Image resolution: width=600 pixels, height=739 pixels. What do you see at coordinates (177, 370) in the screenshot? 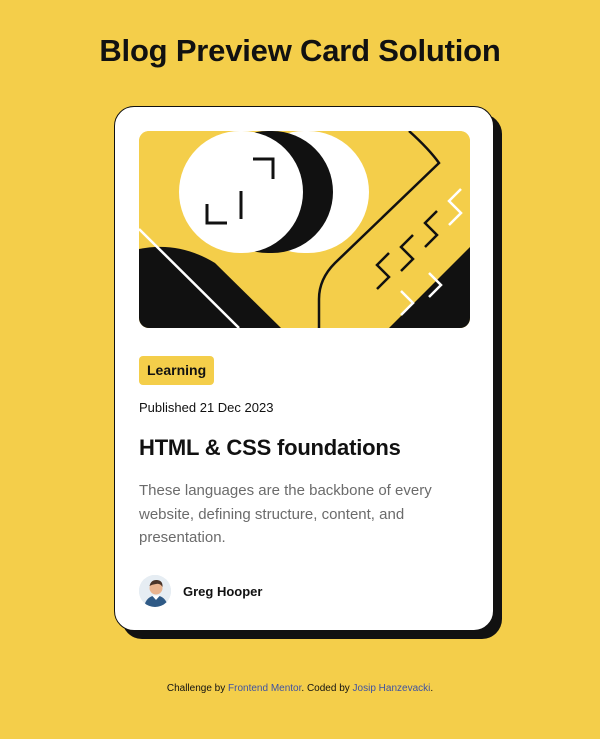
I see `category-tag: Learning` at bounding box center [177, 370].